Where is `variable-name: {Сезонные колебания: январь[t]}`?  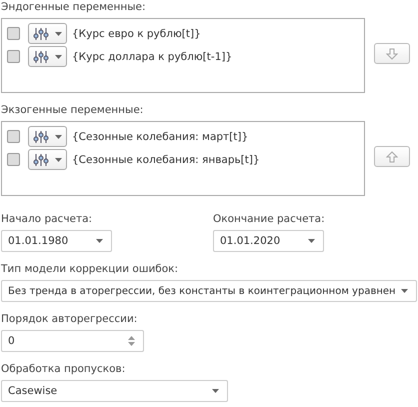 variable-name: {Сезонные колебания: январь[t]} is located at coordinates (166, 160).